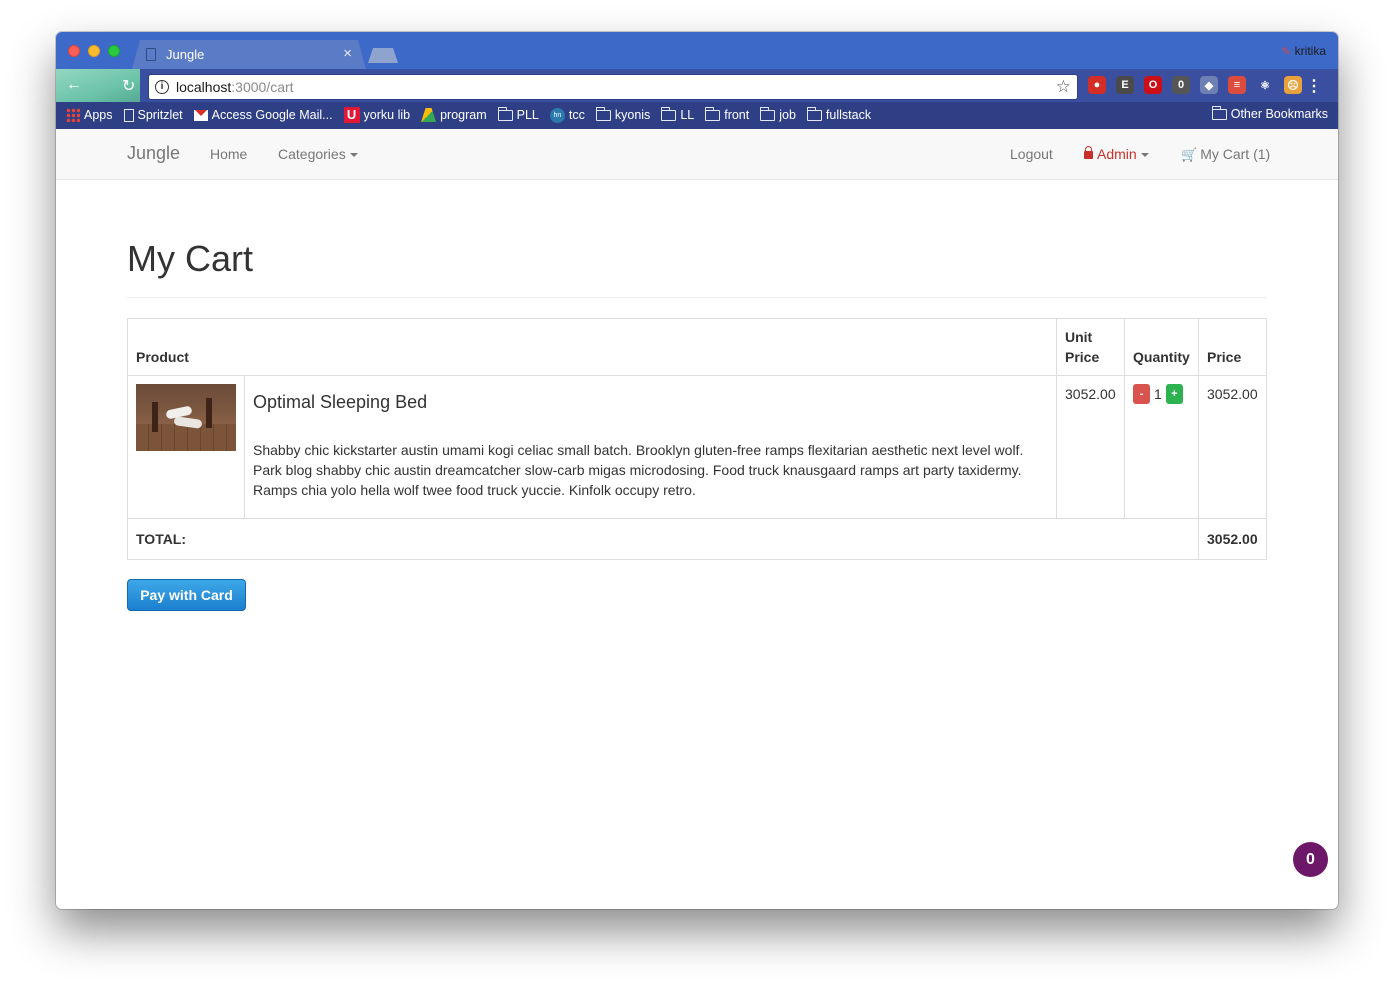 The height and width of the screenshot is (989, 1394). I want to click on product-image, so click(186, 417).